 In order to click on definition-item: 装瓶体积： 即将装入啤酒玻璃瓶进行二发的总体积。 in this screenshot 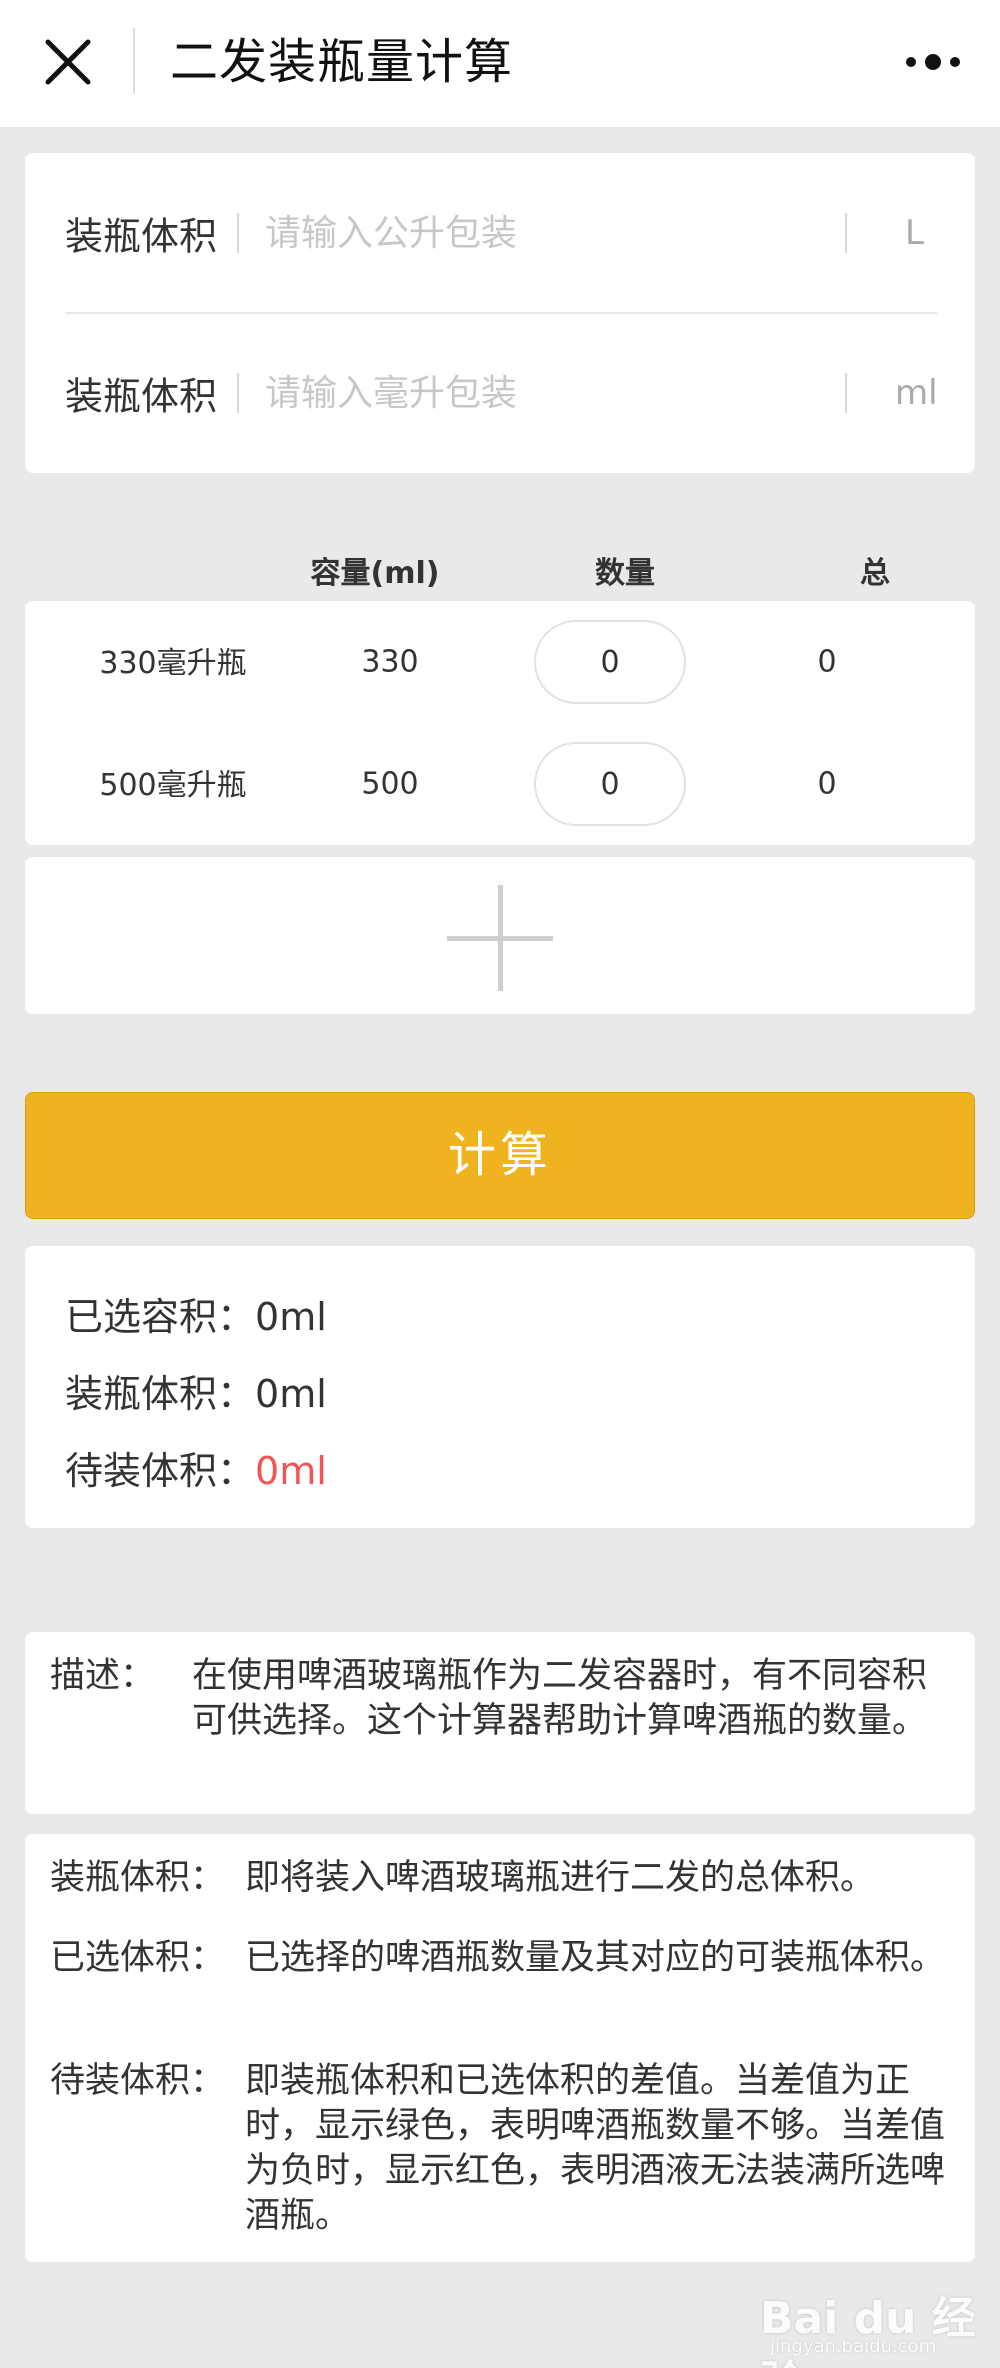, I will do `click(505, 1878)`.